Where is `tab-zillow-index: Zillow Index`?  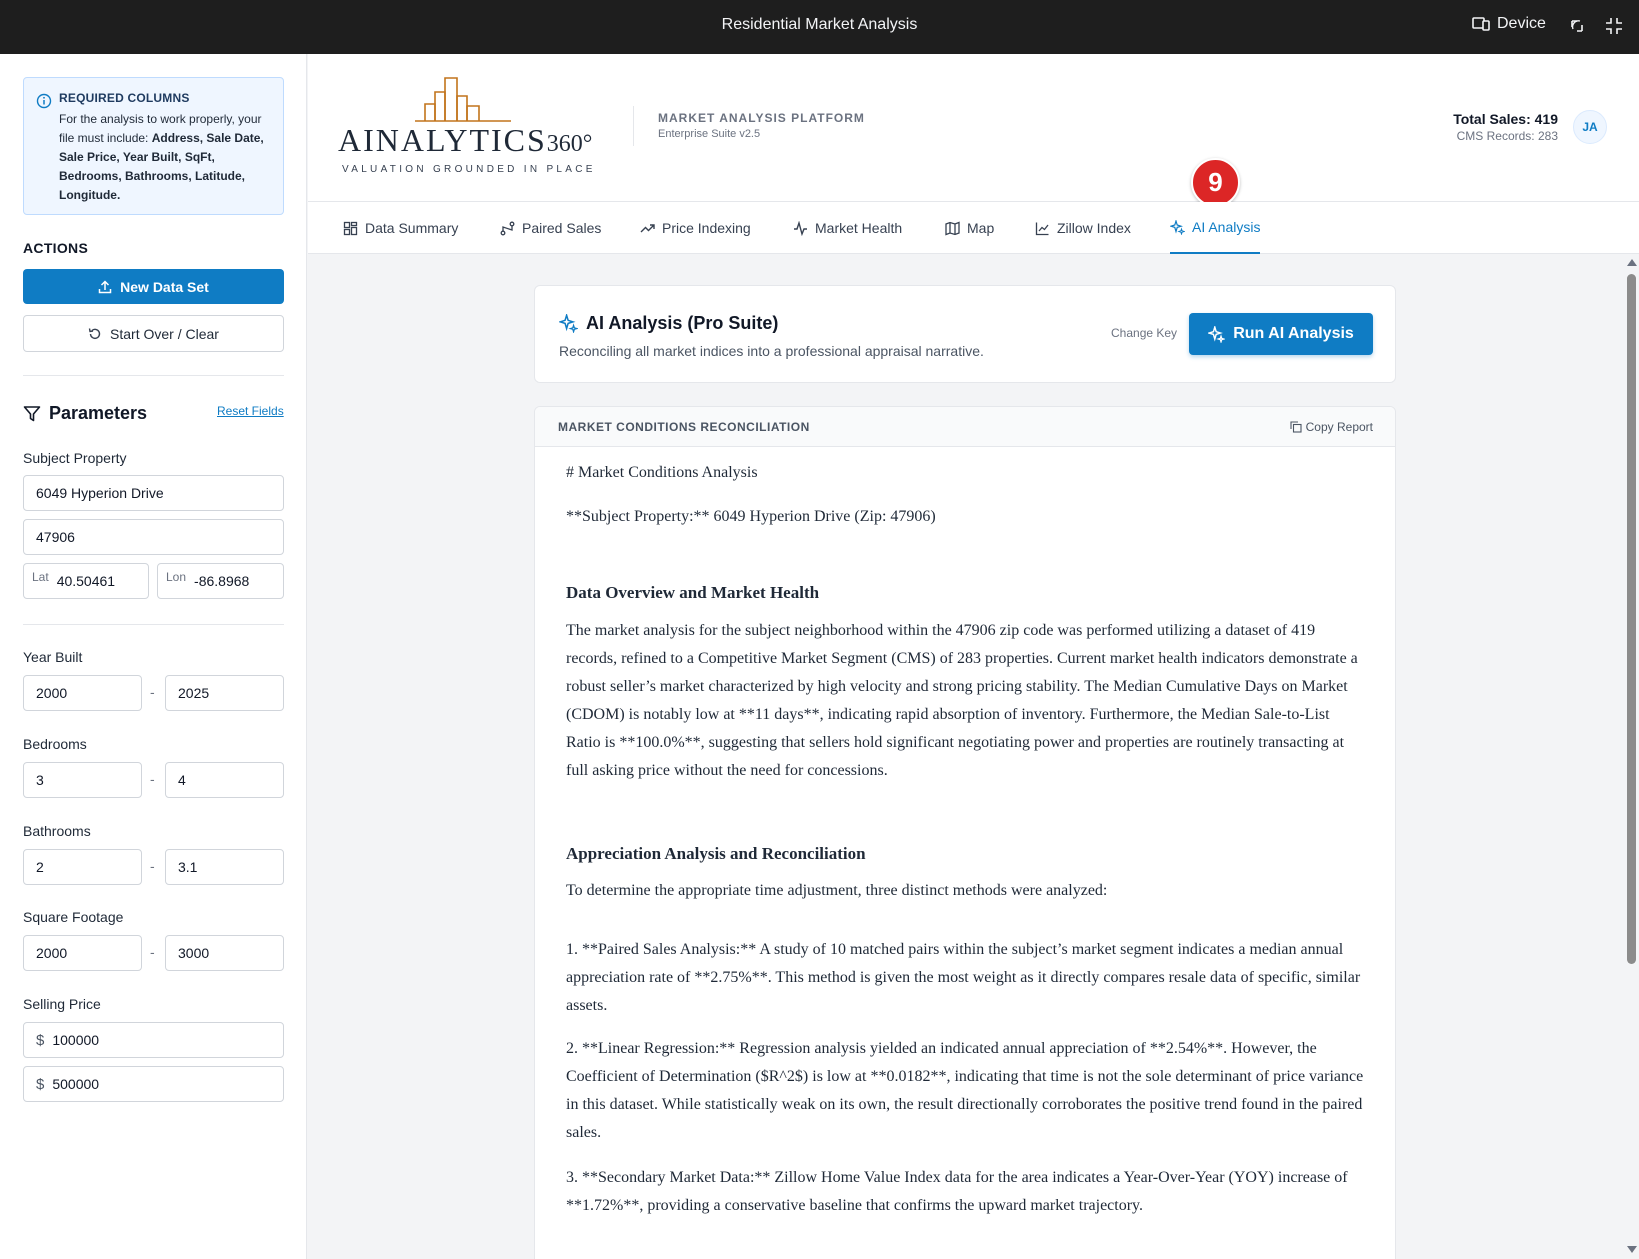 tab-zillow-index: Zillow Index is located at coordinates (1083, 228).